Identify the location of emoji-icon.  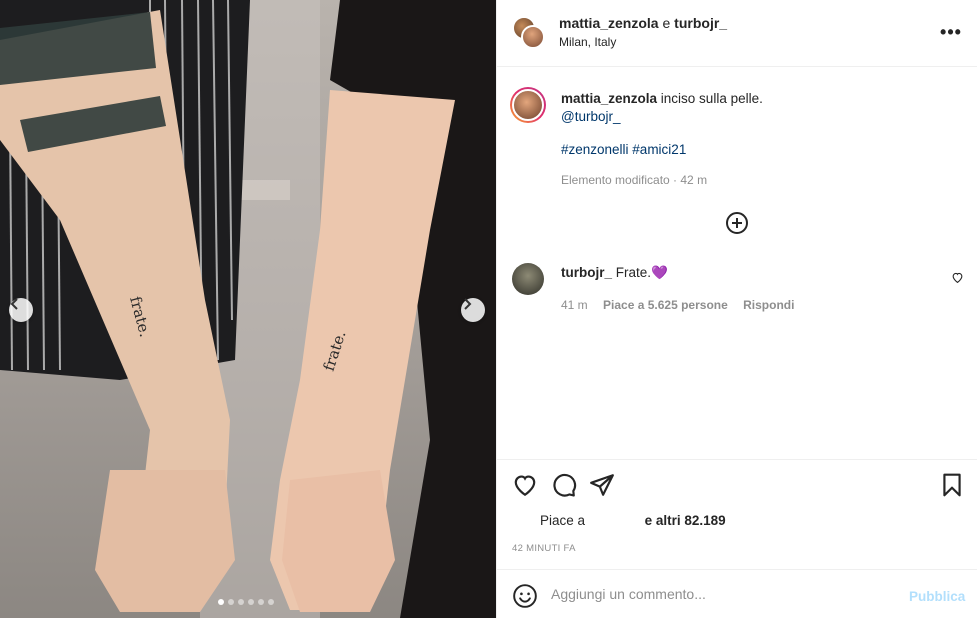
(525, 596).